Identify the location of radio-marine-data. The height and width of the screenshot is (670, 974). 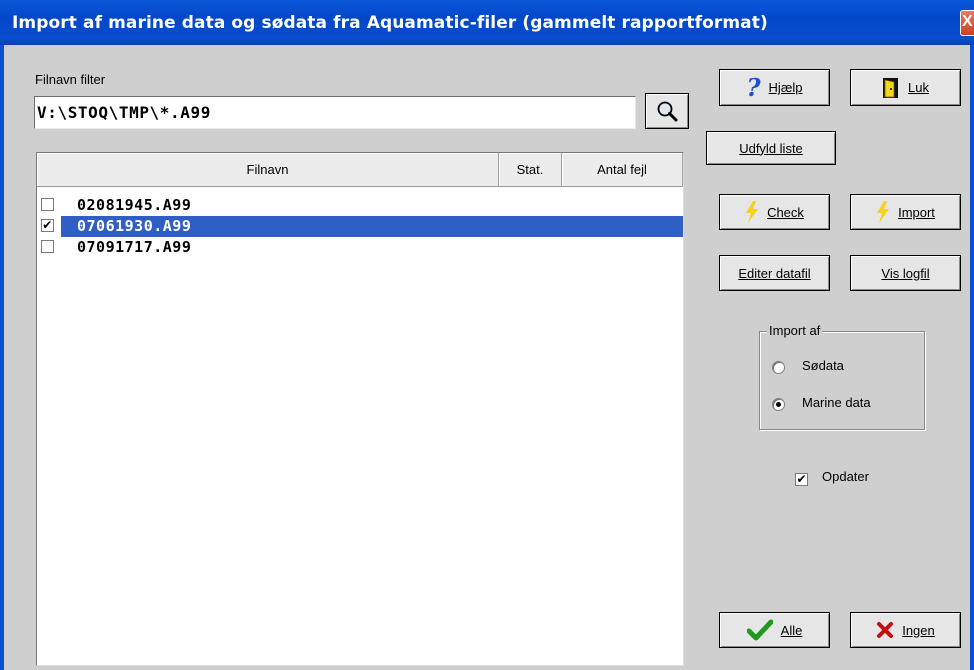
(778, 404).